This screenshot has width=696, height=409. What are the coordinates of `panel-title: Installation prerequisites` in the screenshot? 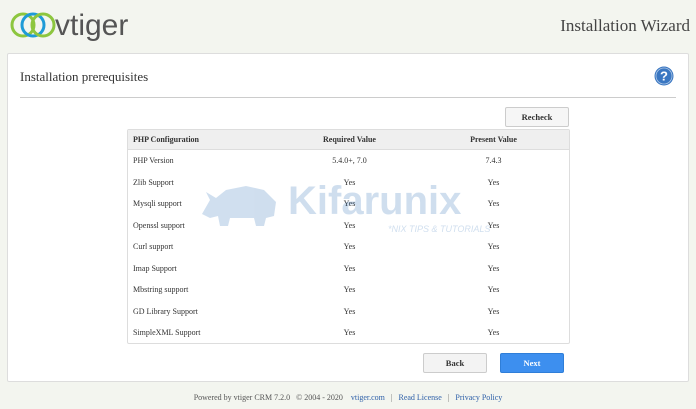 It's located at (84, 76).